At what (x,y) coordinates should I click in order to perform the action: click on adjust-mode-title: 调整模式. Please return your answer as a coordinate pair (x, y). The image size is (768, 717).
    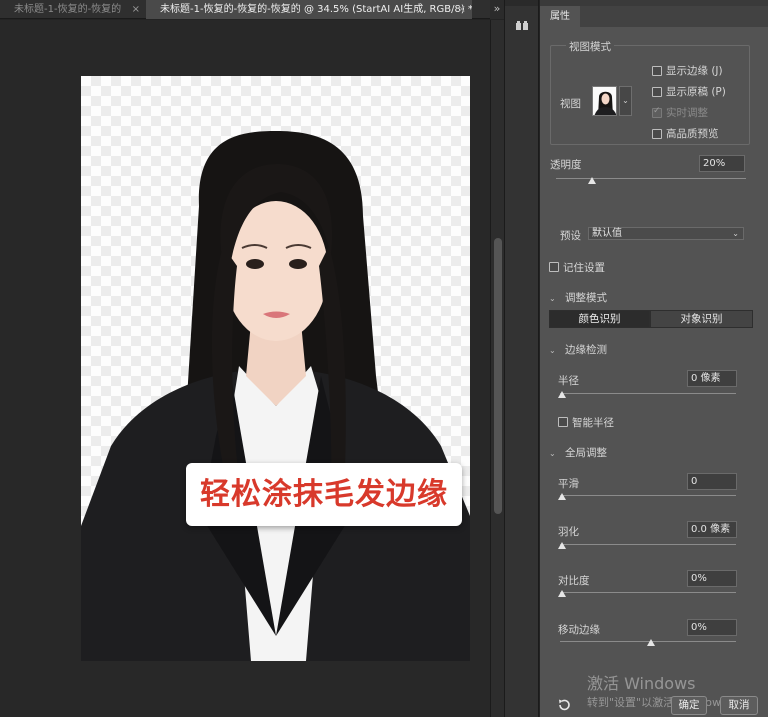
    Looking at the image, I should click on (586, 298).